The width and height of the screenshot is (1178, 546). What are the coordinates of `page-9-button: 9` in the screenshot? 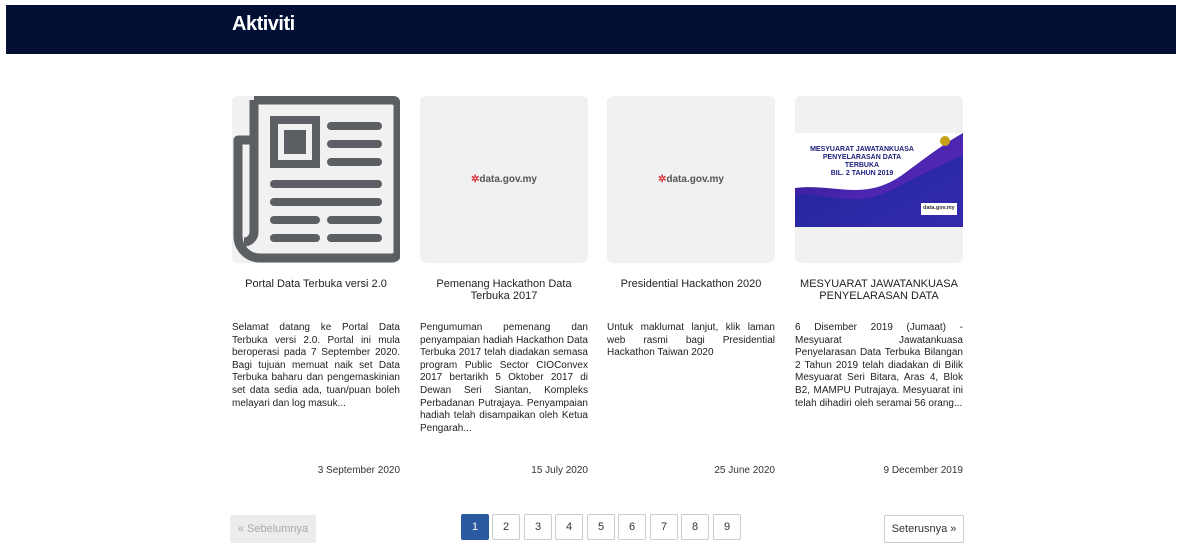 It's located at (727, 527).